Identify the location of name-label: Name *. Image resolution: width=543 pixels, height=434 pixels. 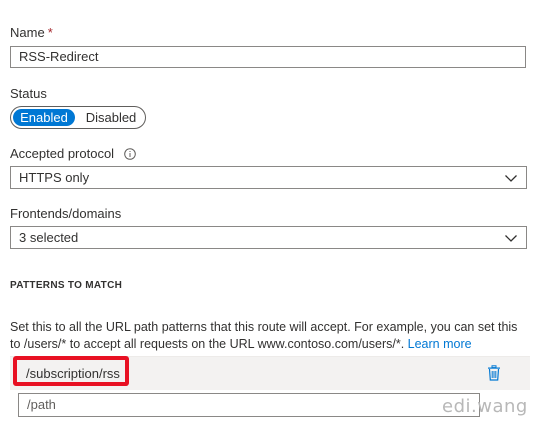
(31, 33).